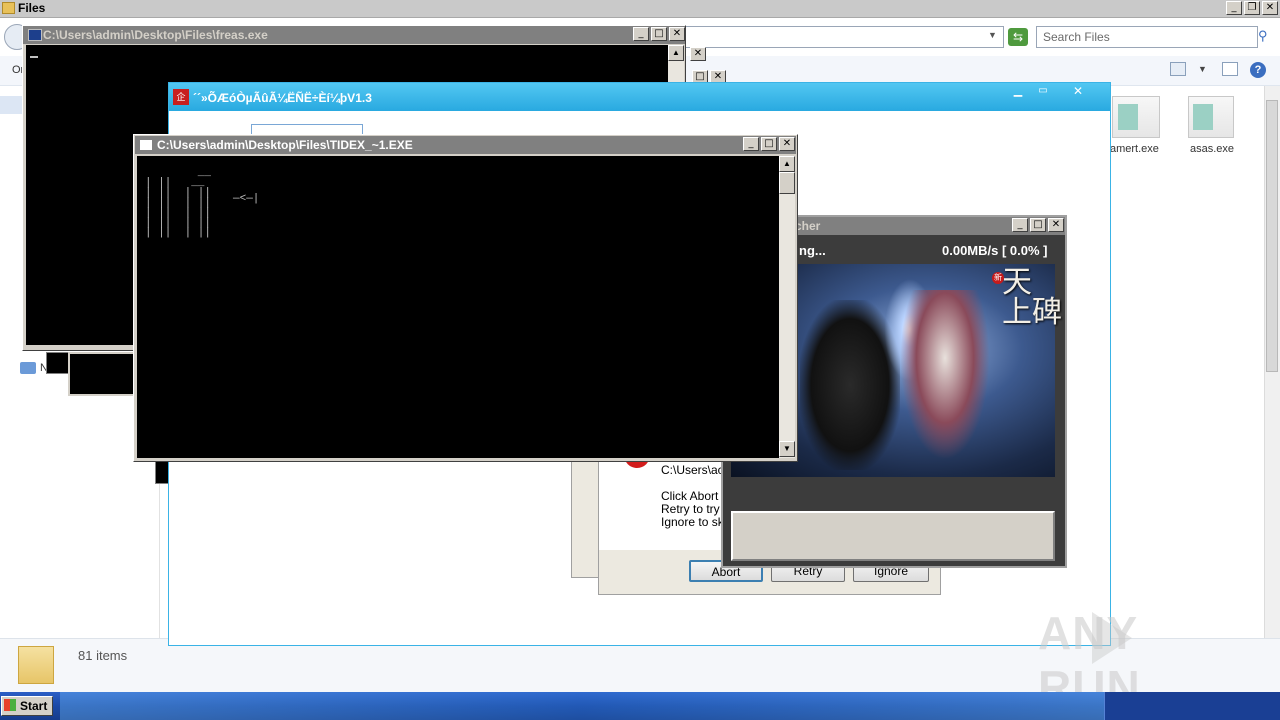 The image size is (1280, 720). I want to click on item-count: 81 items, so click(103, 655).